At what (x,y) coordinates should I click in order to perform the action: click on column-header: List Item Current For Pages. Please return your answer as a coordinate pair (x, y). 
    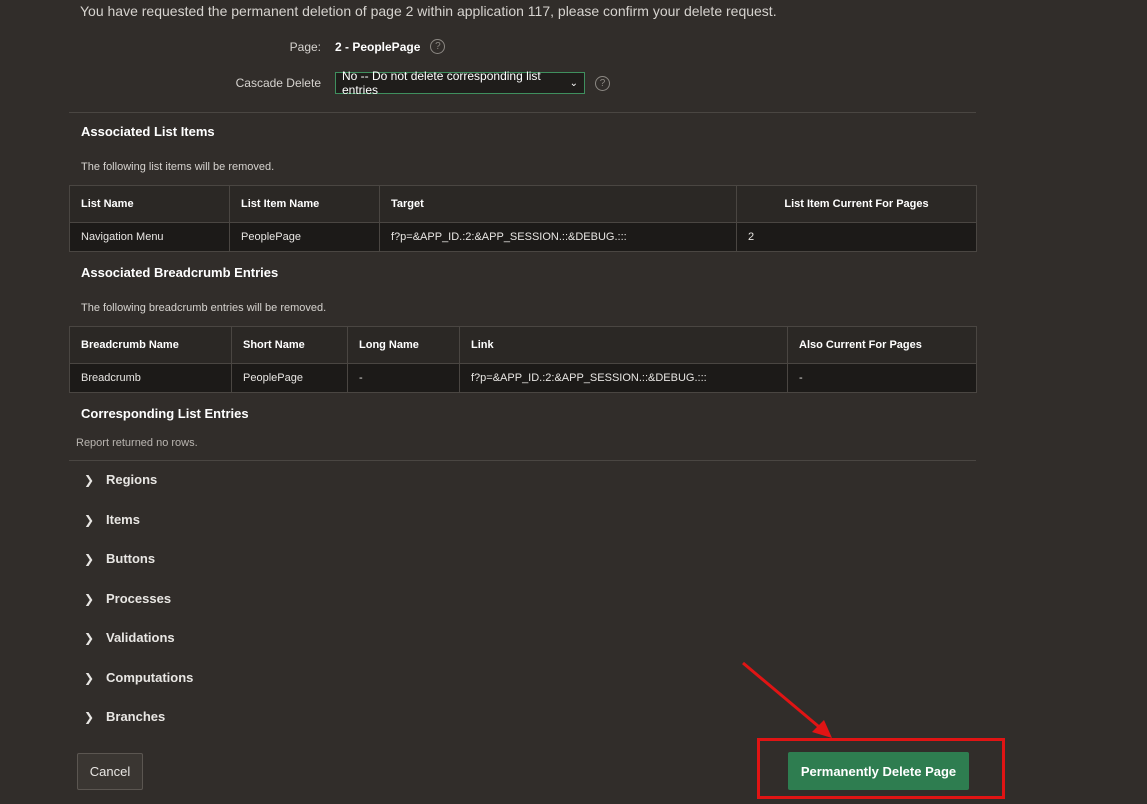
    Looking at the image, I should click on (856, 204).